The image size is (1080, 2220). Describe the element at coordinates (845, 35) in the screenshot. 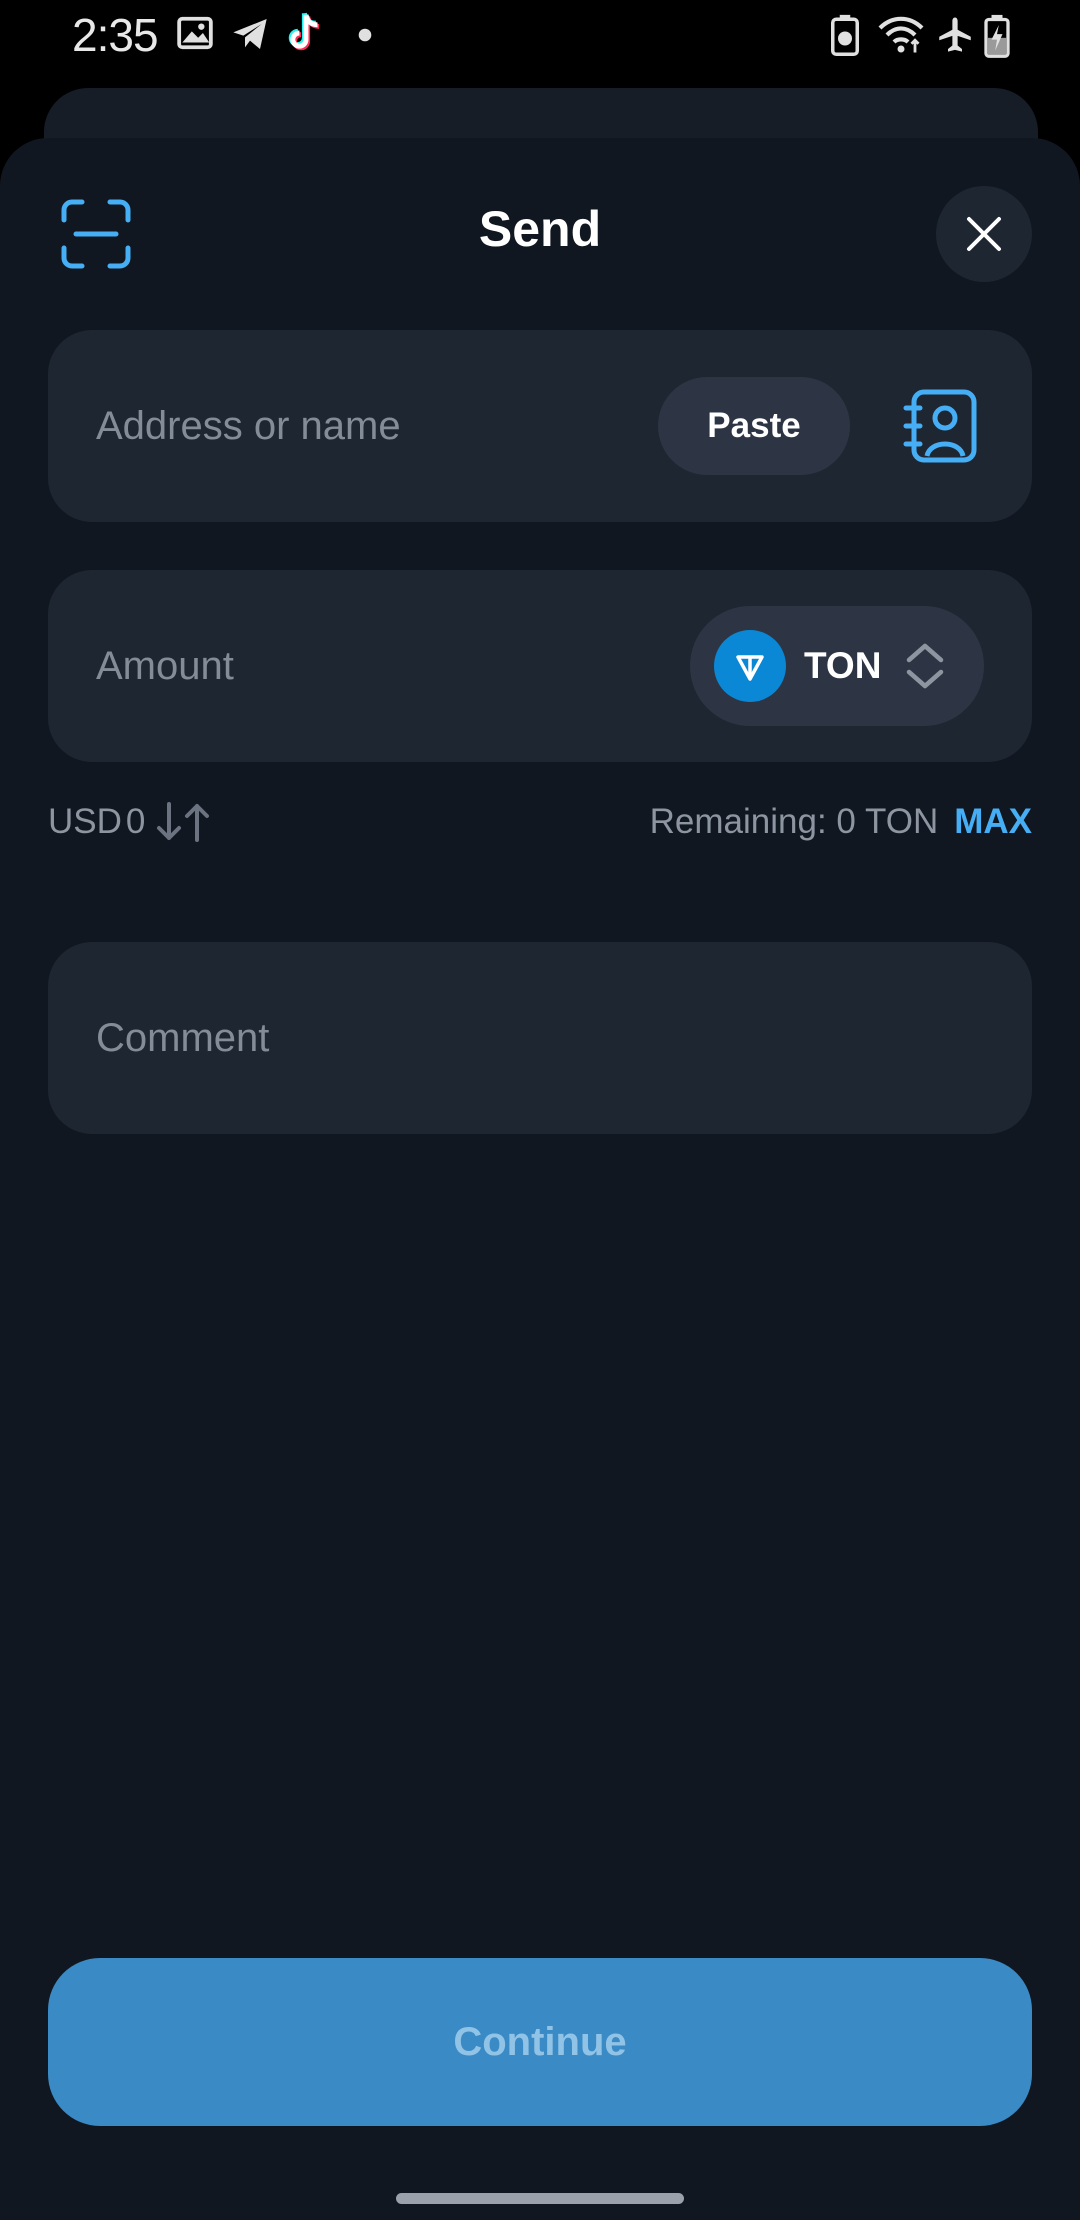

I see `battery-saver-icon` at that location.